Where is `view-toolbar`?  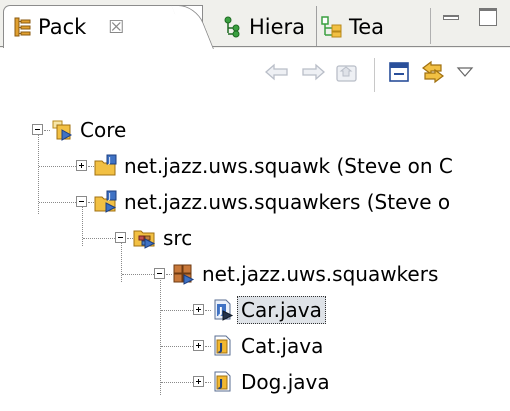
view-toolbar is located at coordinates (255, 76).